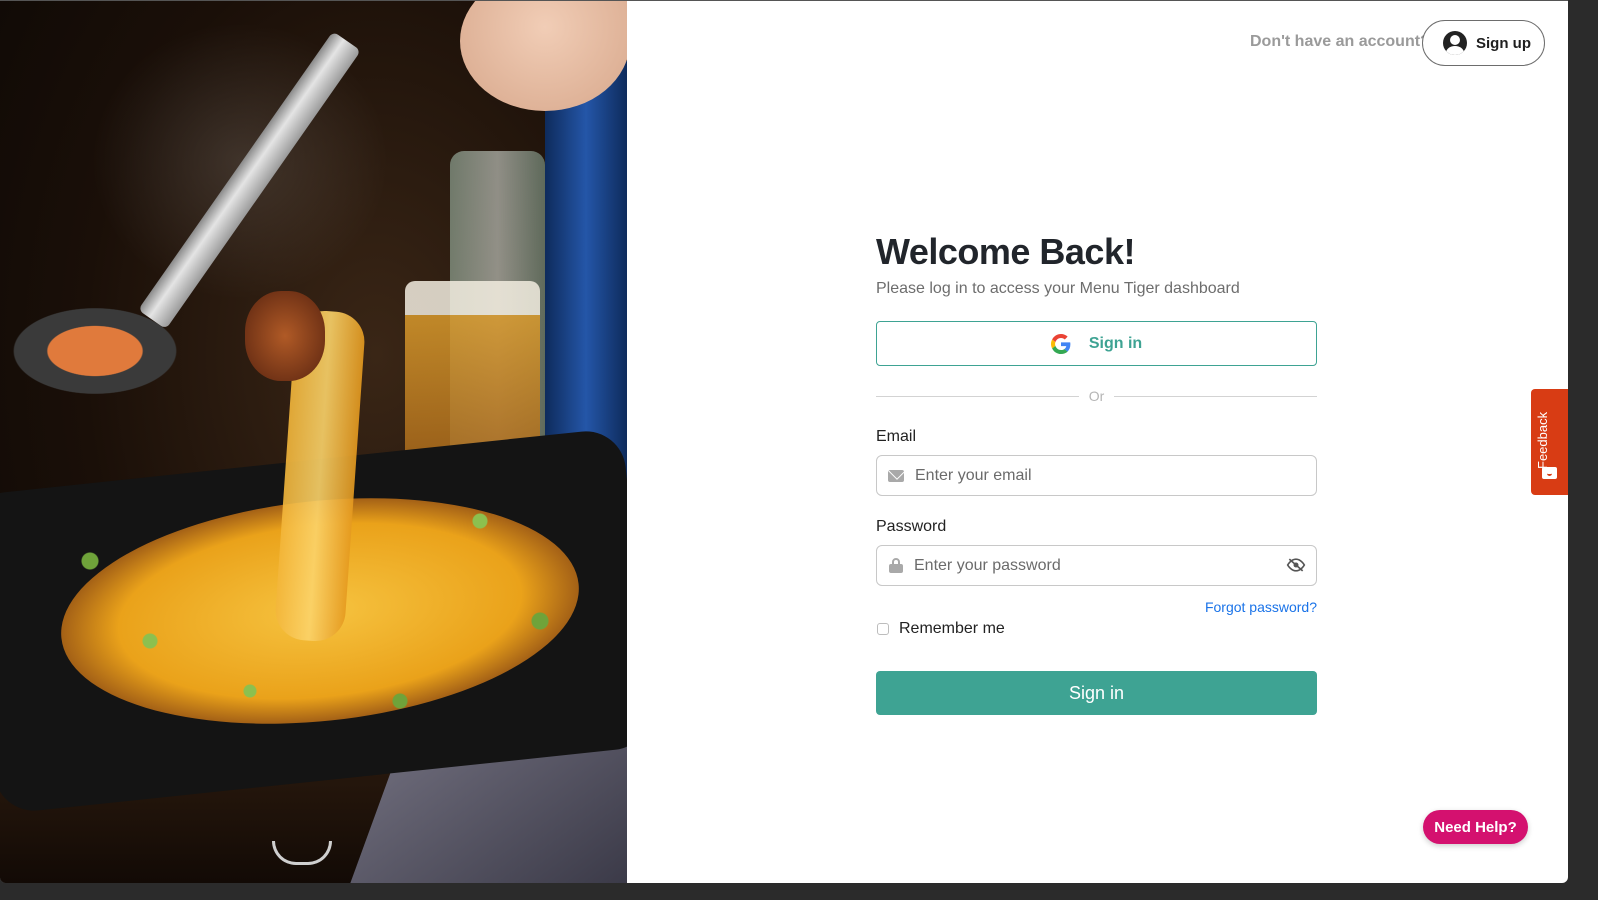 The width and height of the screenshot is (1598, 900). Describe the element at coordinates (1542, 440) in the screenshot. I see `feedback-label: Feedback` at that location.